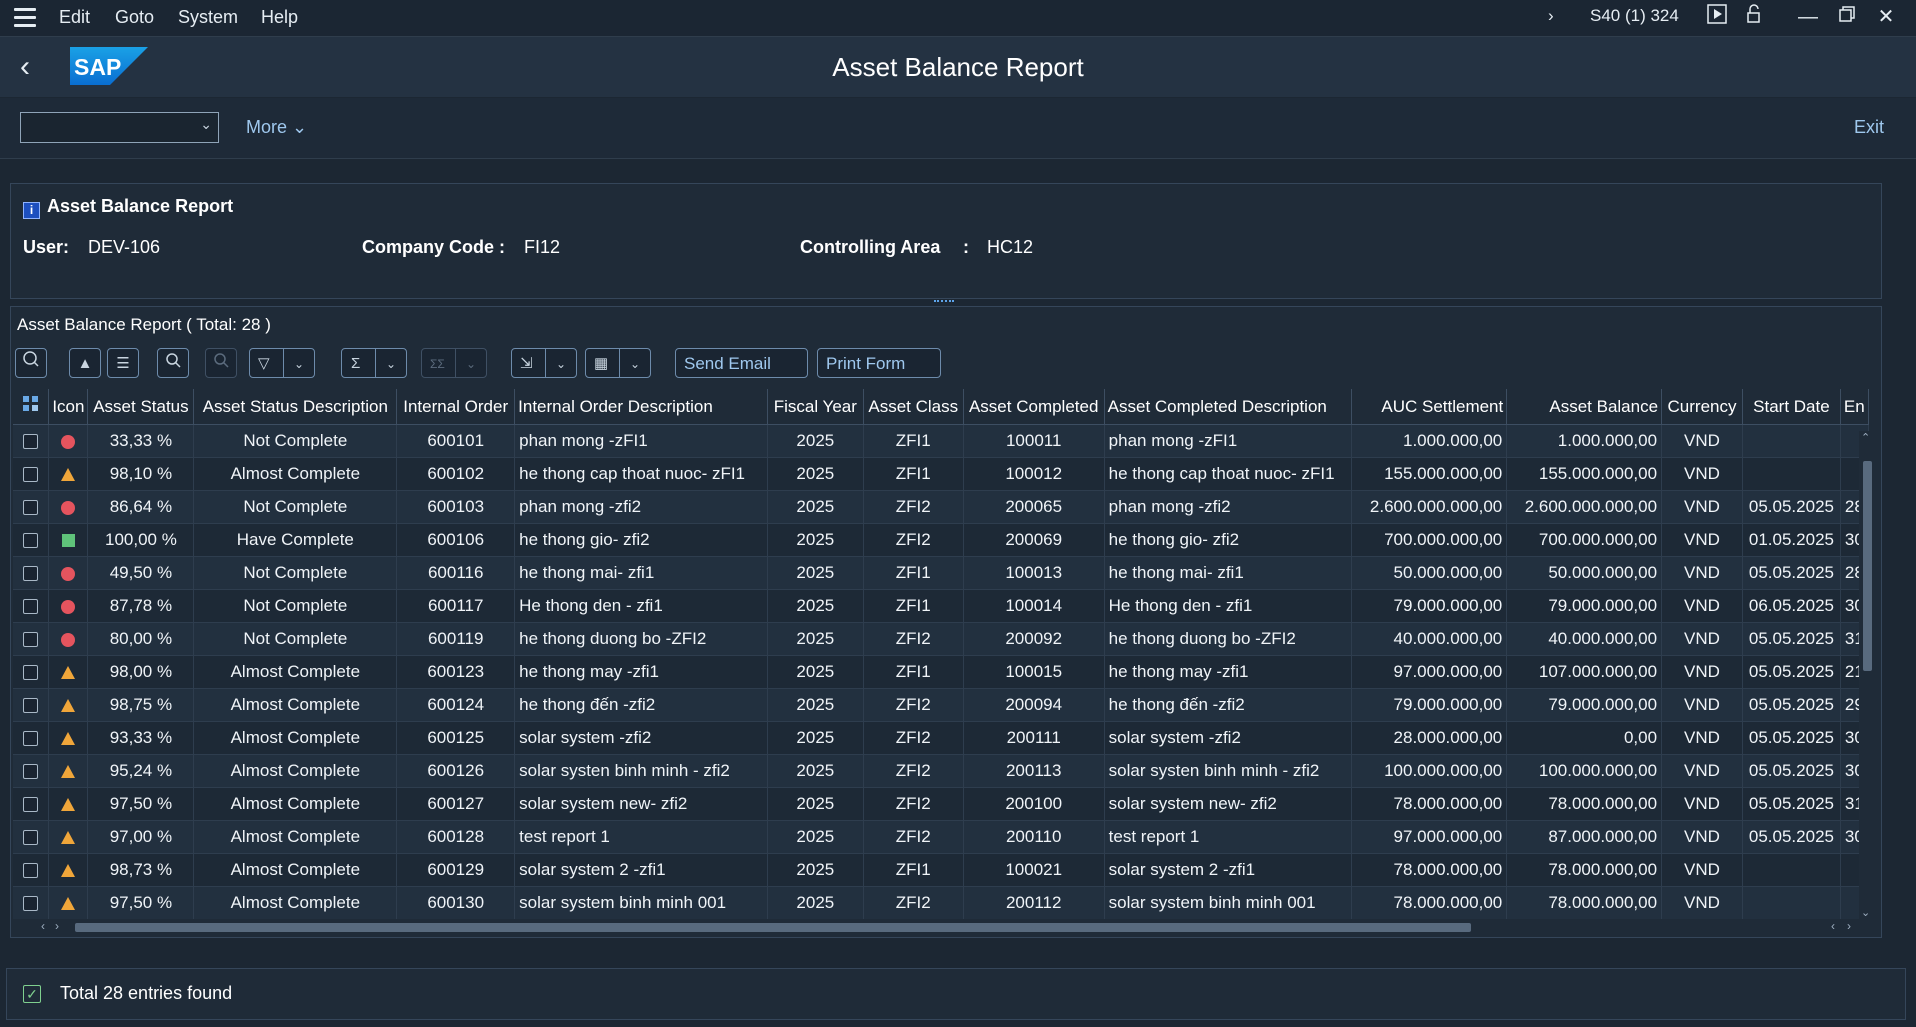  What do you see at coordinates (1865, 912) in the screenshot?
I see `scroll-down-icon: ⌄` at bounding box center [1865, 912].